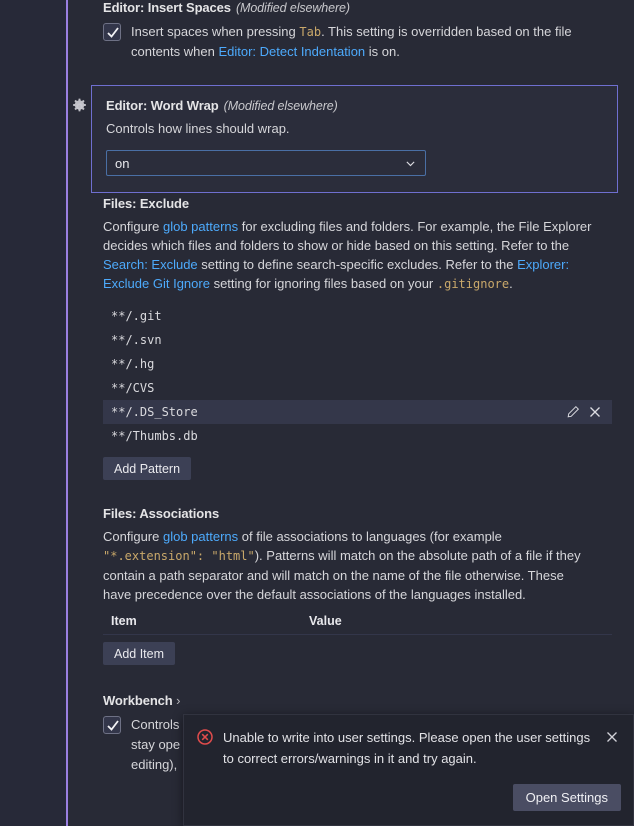  What do you see at coordinates (139, 653) in the screenshot?
I see `add-item-button: Add Item` at bounding box center [139, 653].